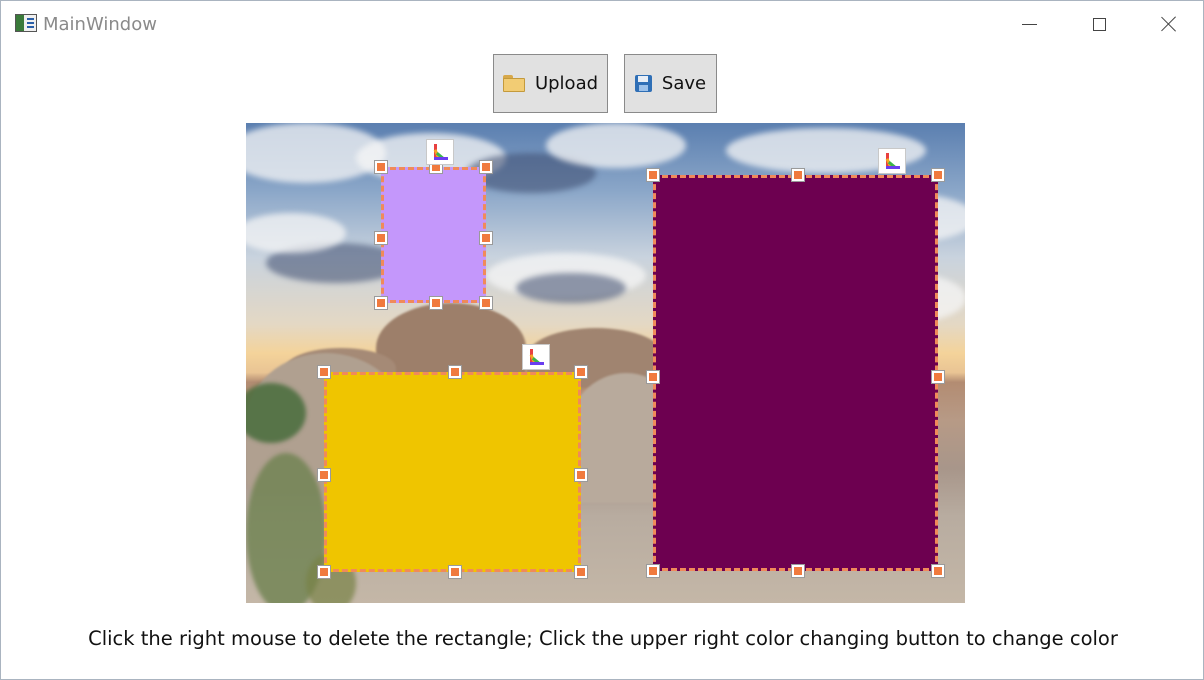  What do you see at coordinates (643, 83) in the screenshot?
I see `floppy-disk-icon` at bounding box center [643, 83].